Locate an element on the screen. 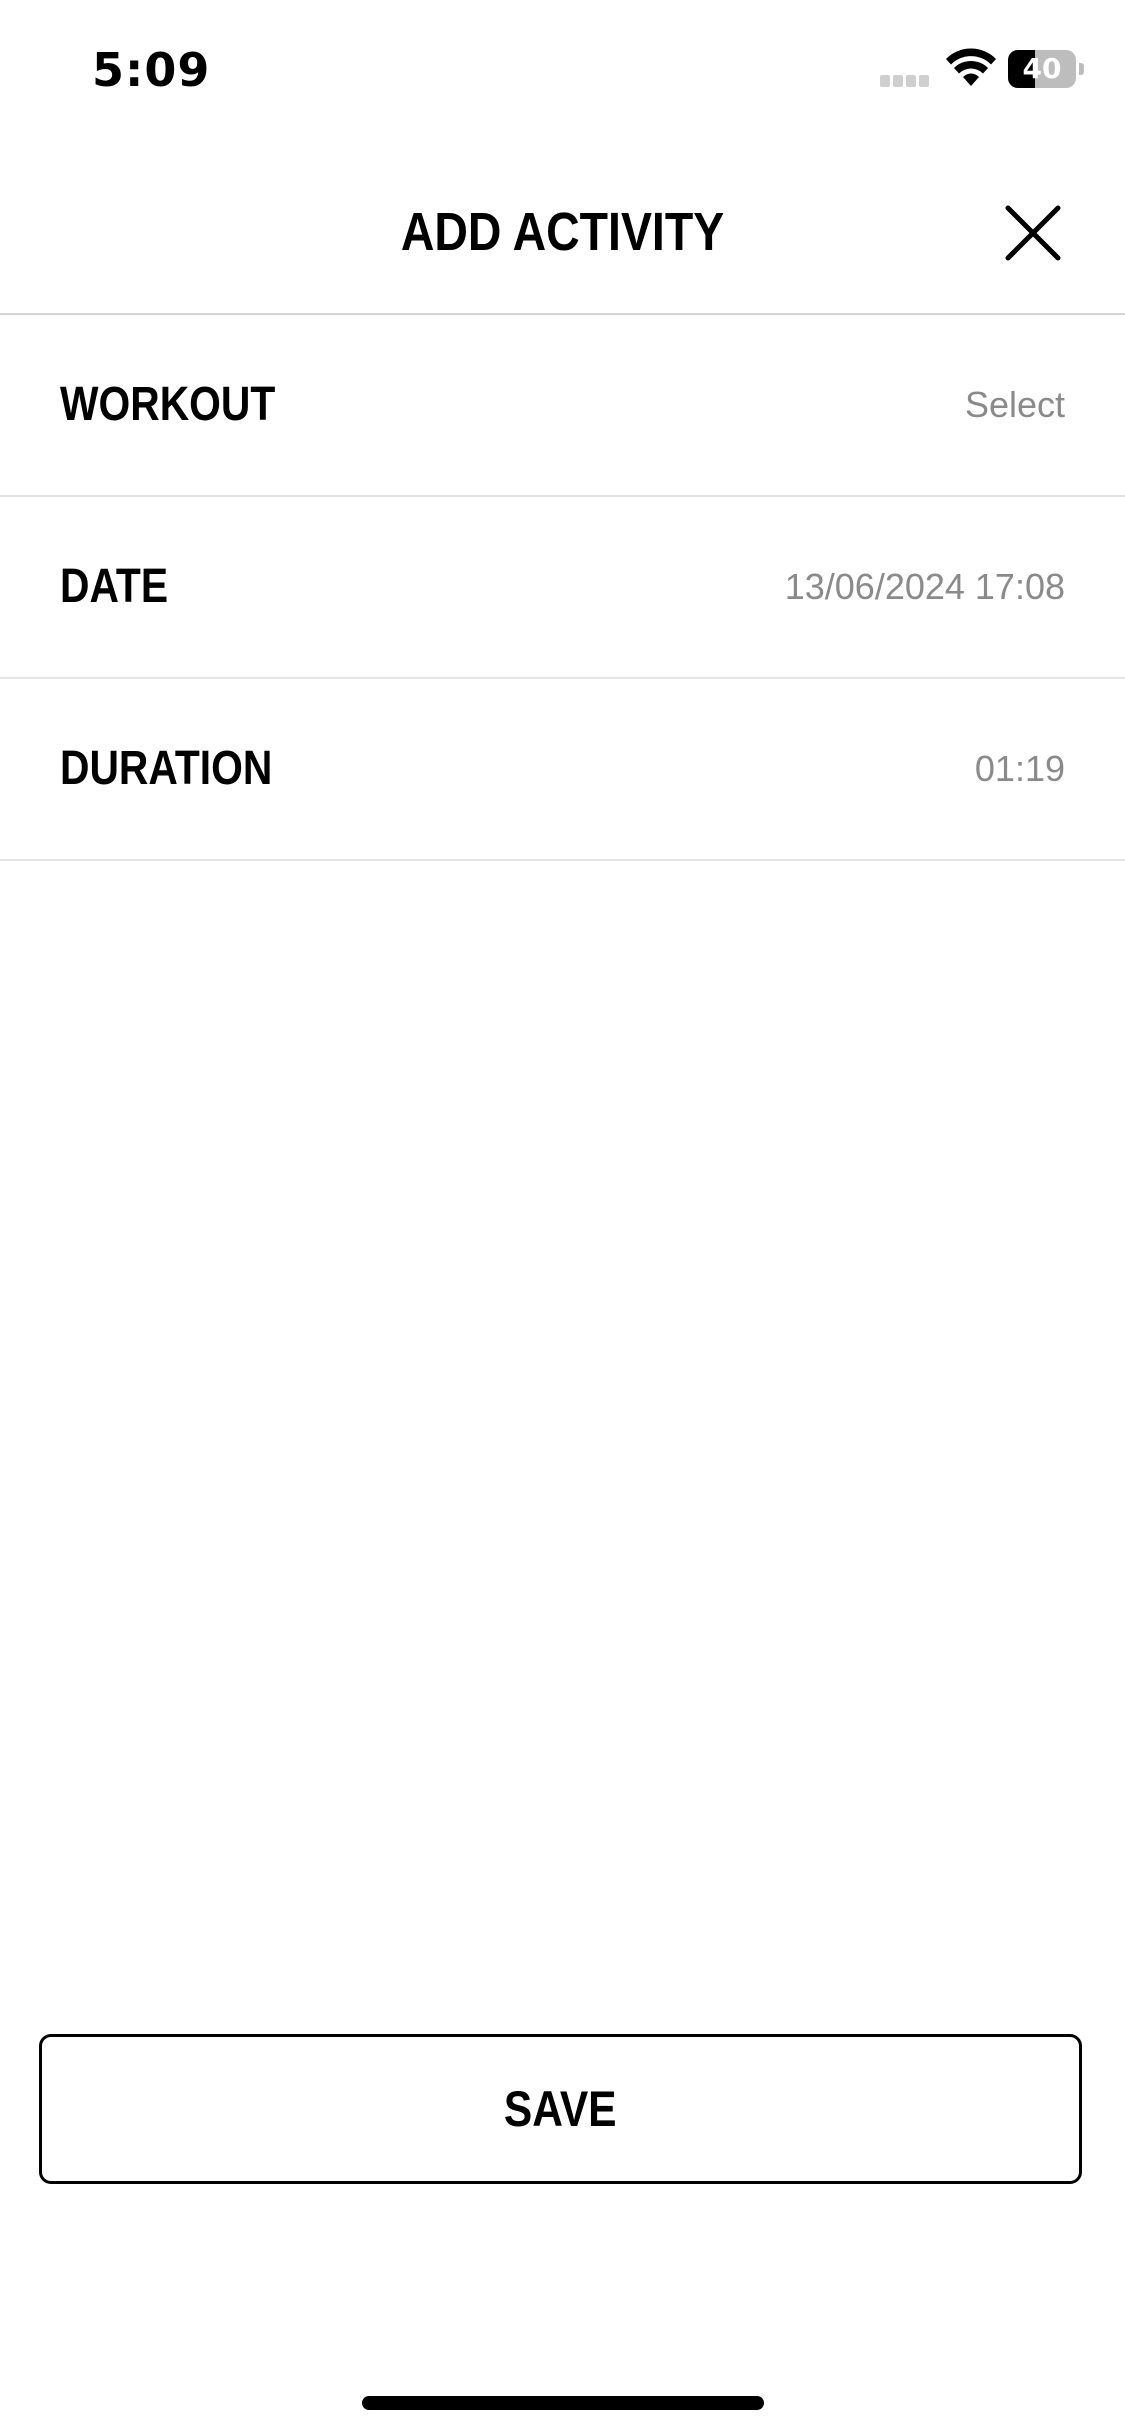 This screenshot has width=1125, height=2436. workout-label: WORKOUT is located at coordinates (168, 404).